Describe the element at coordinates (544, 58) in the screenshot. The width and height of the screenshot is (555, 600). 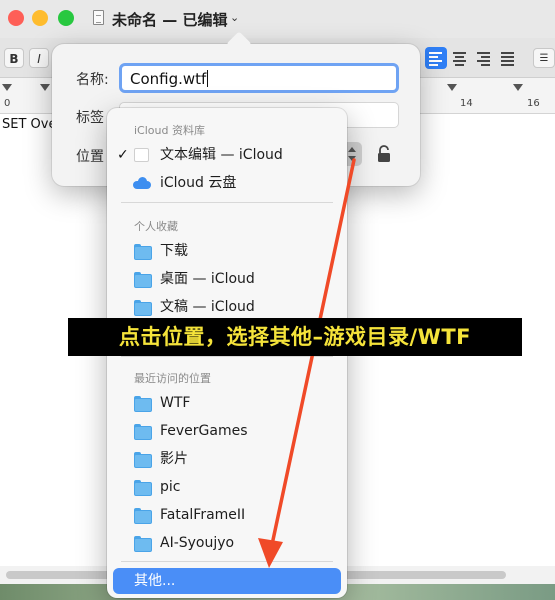
I see `line-spacing-button: ☰` at that location.